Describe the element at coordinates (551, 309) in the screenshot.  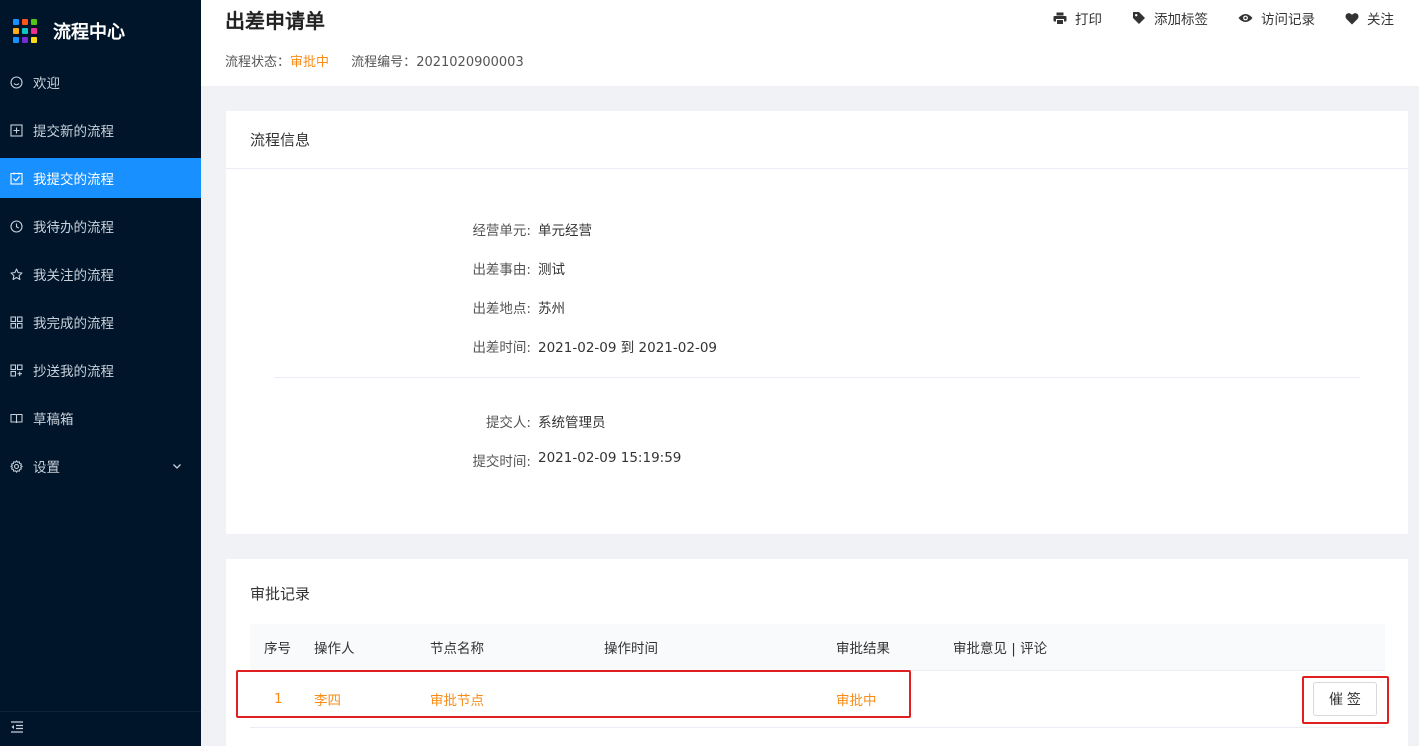
I see `field-value: 苏州` at that location.